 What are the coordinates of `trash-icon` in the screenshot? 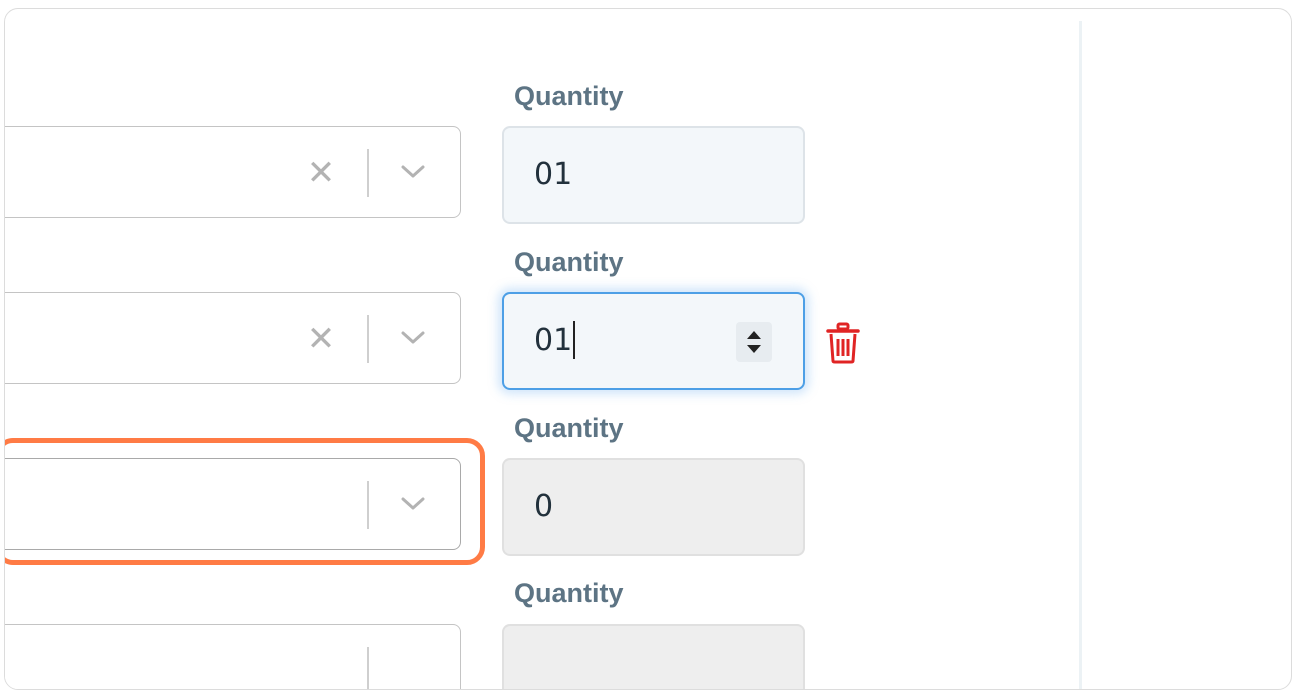 It's located at (843, 343).